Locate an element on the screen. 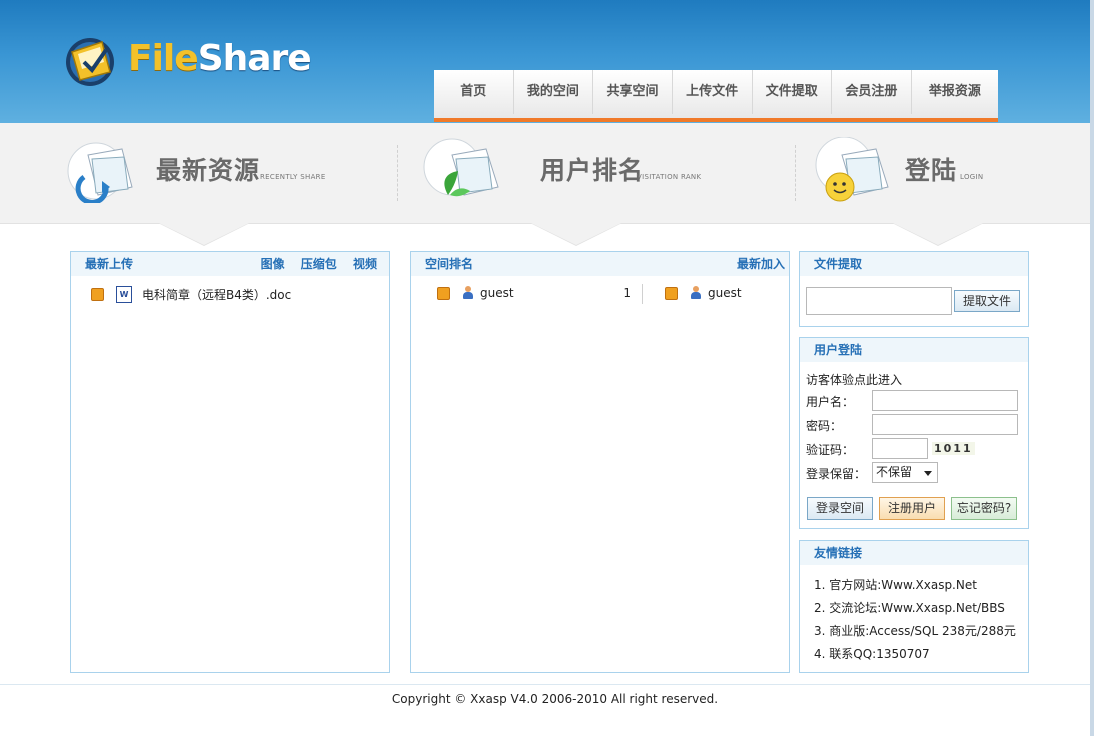  username-input is located at coordinates (945, 400).